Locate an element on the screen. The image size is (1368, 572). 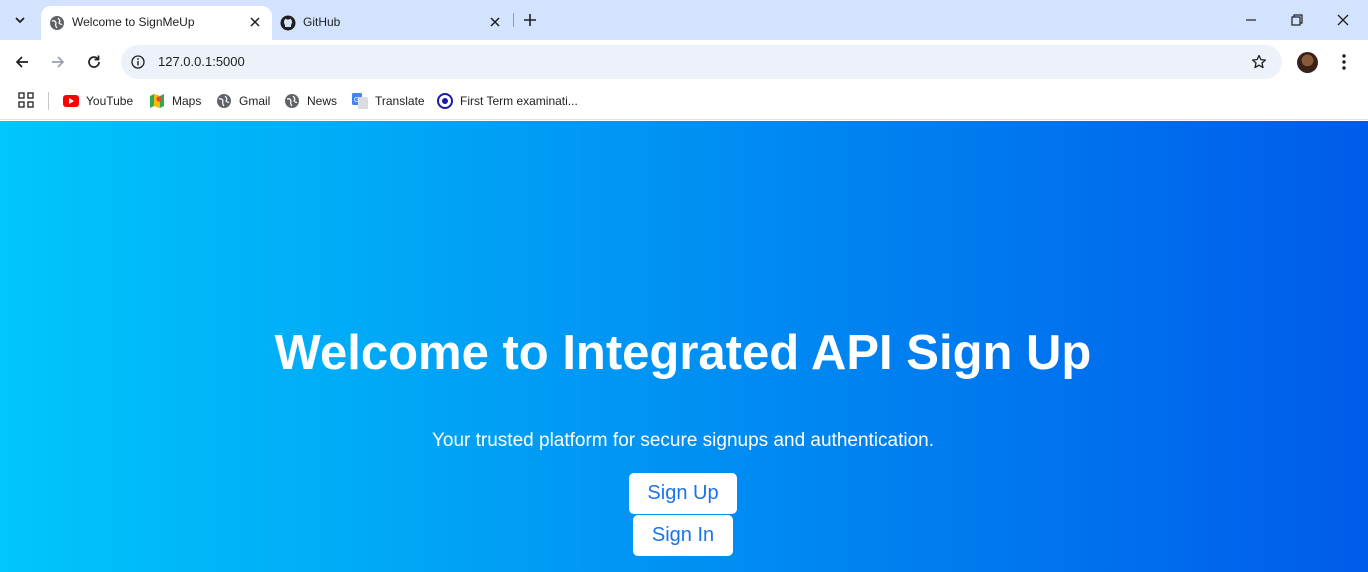
bookmark-separator is located at coordinates (48, 101).